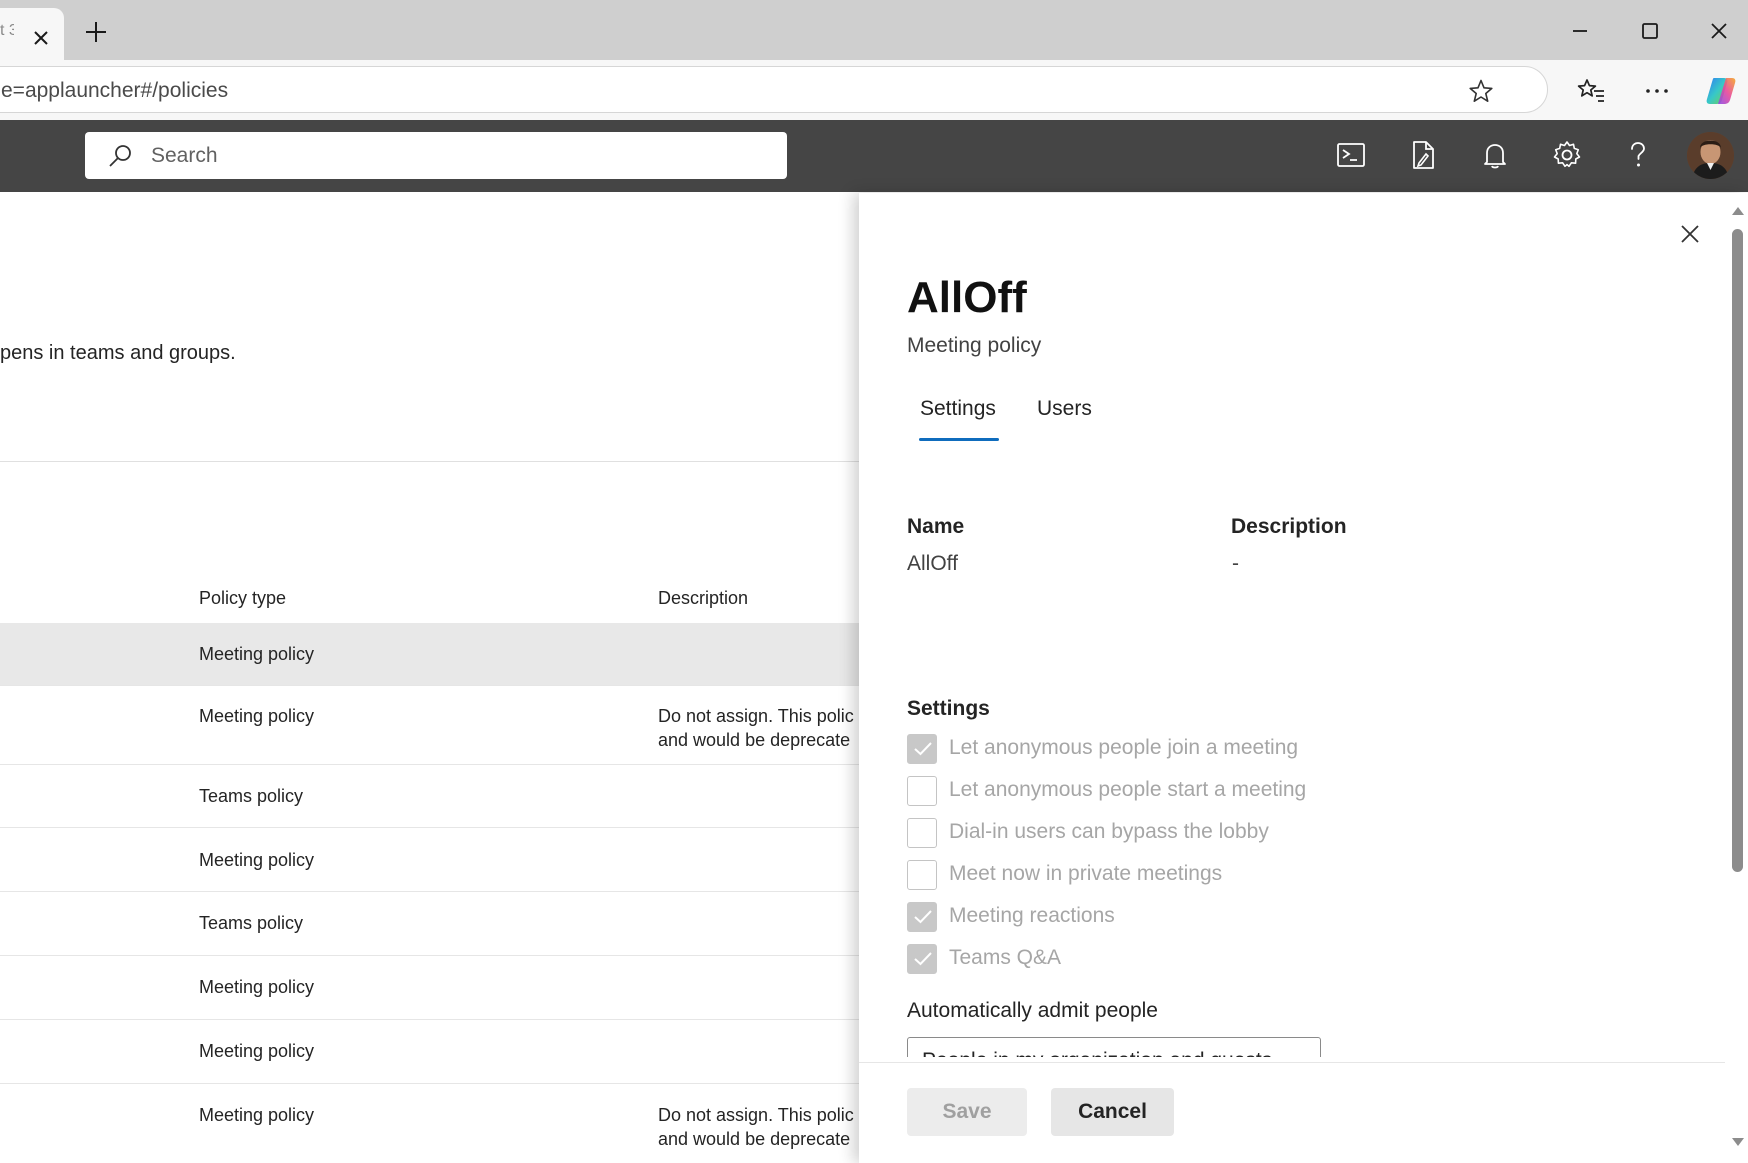 The width and height of the screenshot is (1748, 1163). What do you see at coordinates (774, 89) in the screenshot?
I see `address-bar: e=applauncher#/policies` at bounding box center [774, 89].